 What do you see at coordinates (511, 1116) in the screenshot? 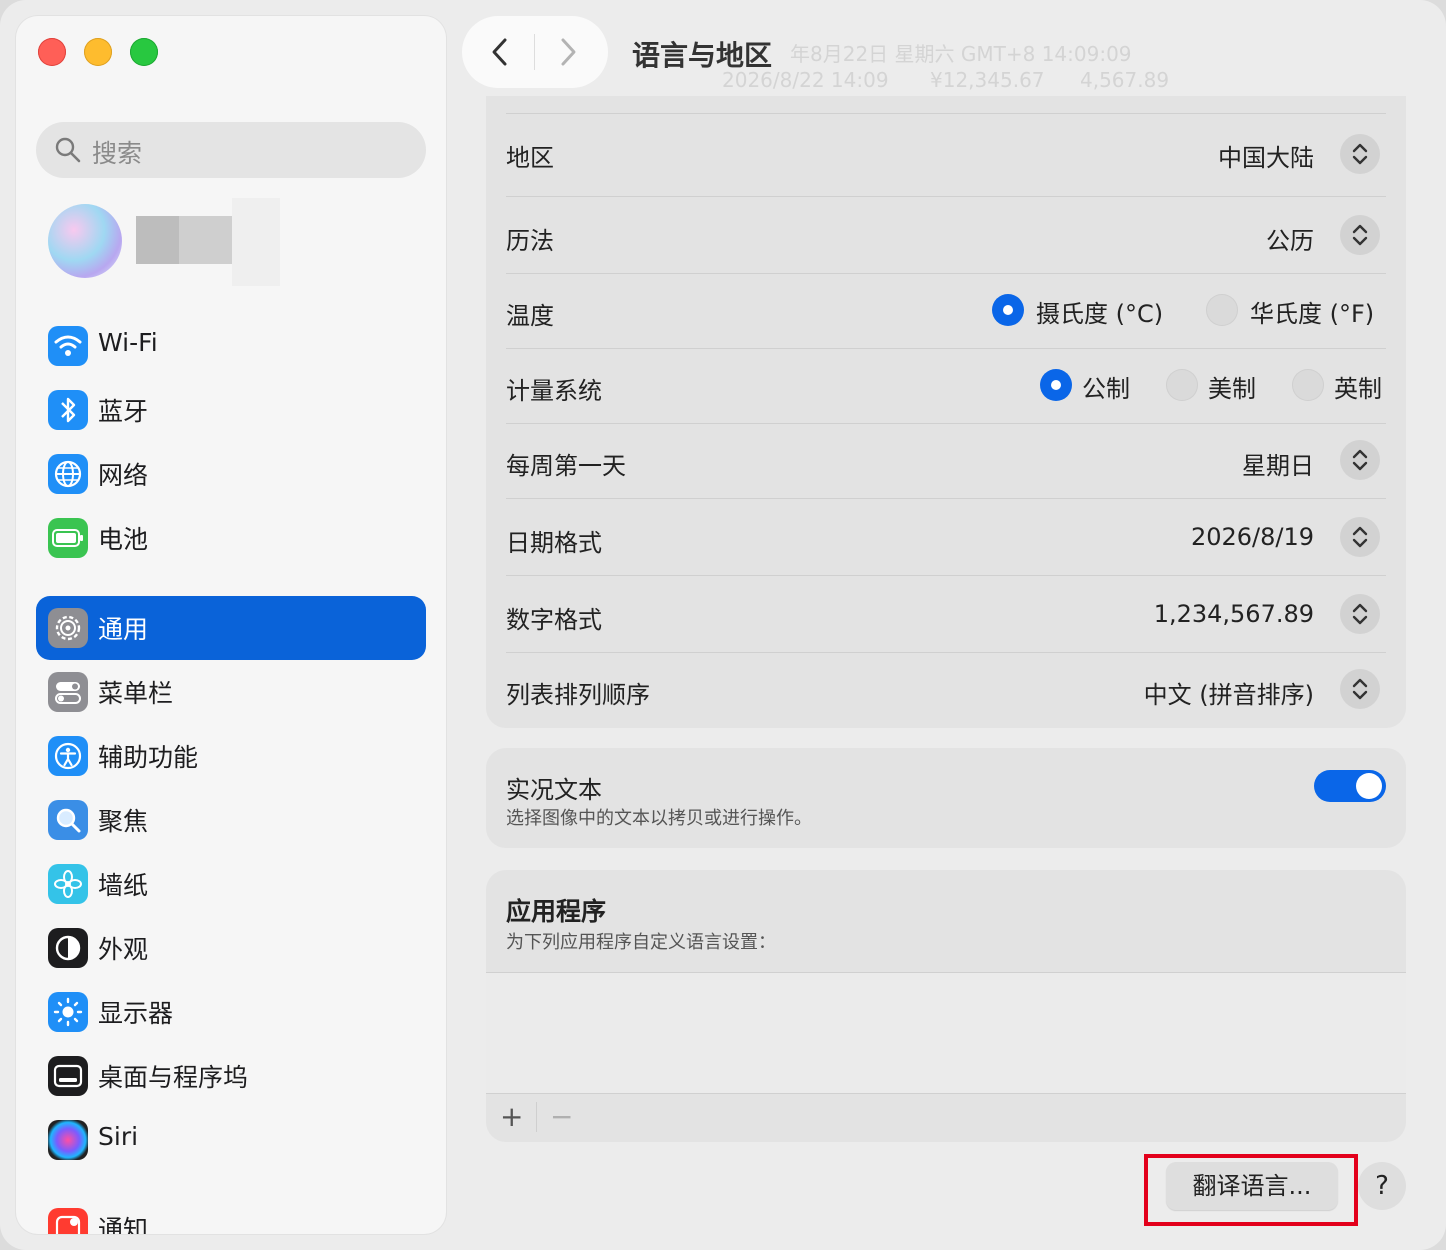
I see `add-app-button: +` at bounding box center [511, 1116].